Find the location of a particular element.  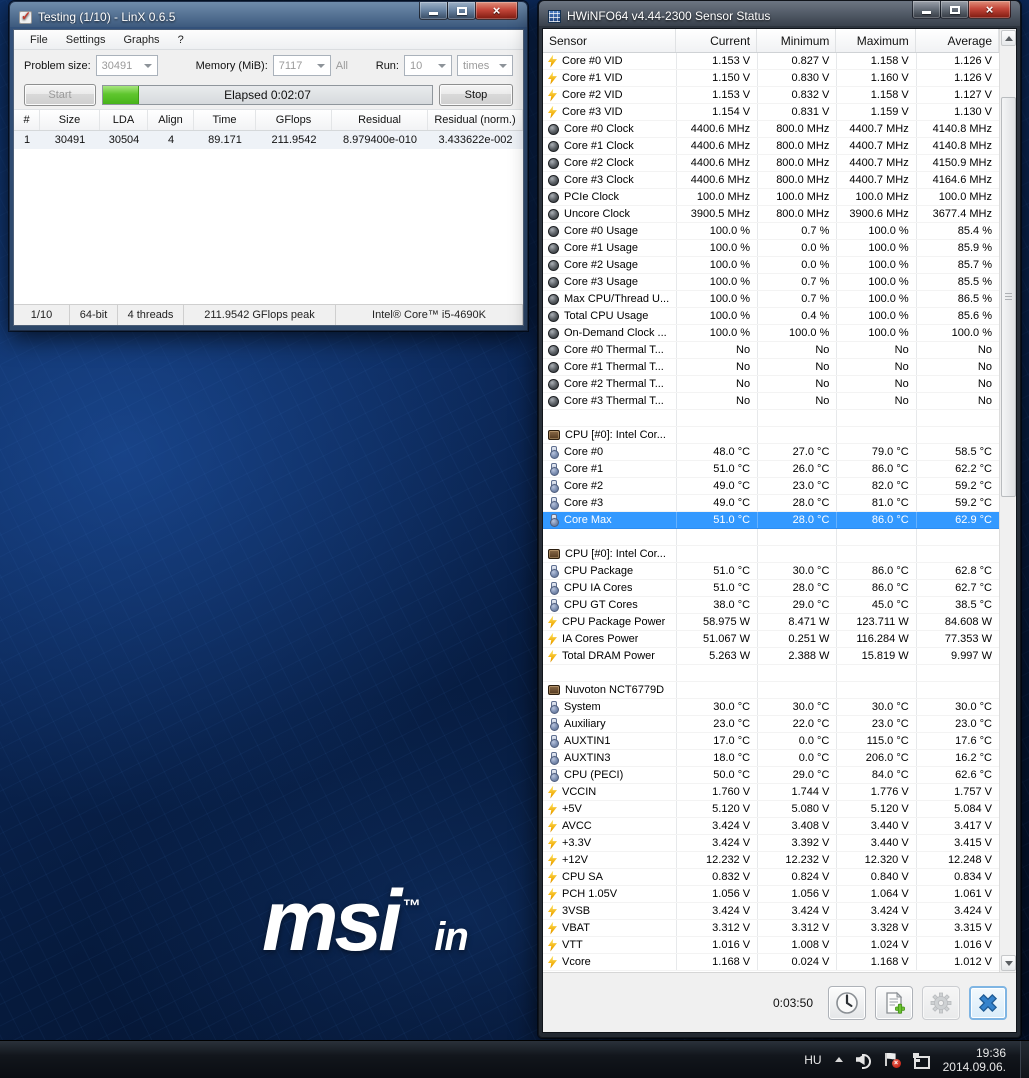

sensor-row: Core #0 VID 1.153 V 0.827 V 1.158 V 1.126 V is located at coordinates (771, 61).